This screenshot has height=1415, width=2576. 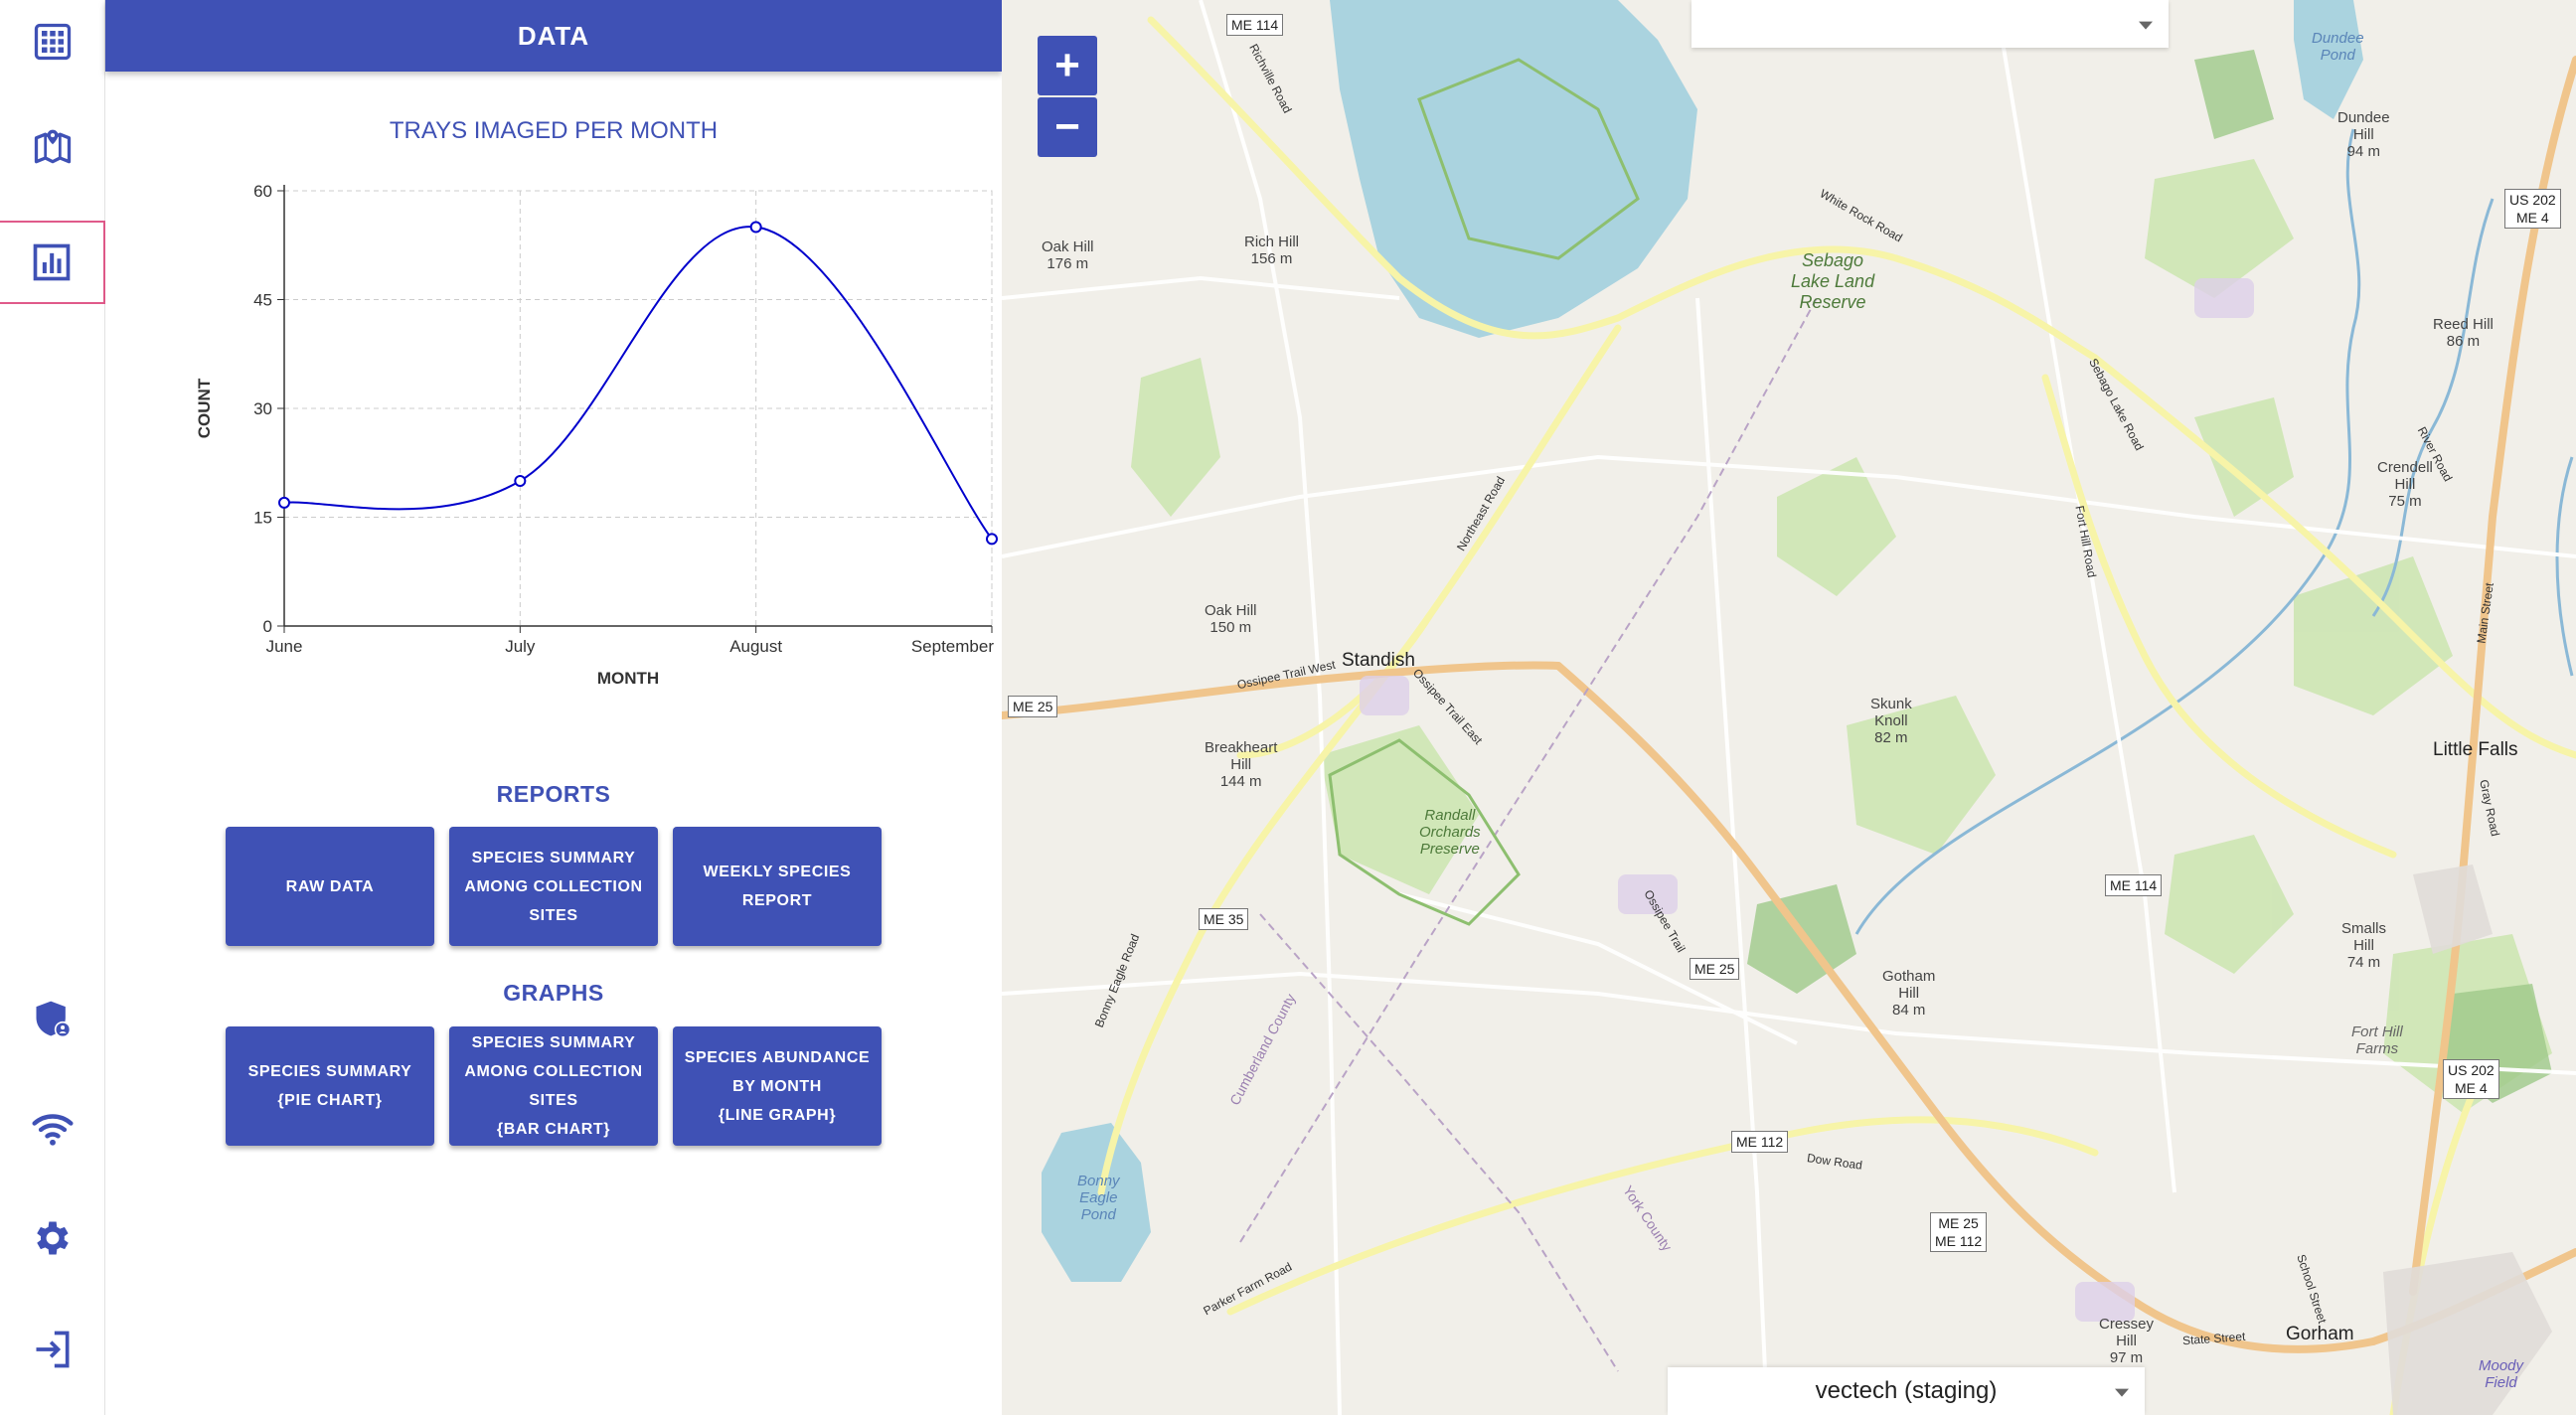 What do you see at coordinates (2377, 1040) in the screenshot?
I see `farm-label: Fort Hill Farms` at bounding box center [2377, 1040].